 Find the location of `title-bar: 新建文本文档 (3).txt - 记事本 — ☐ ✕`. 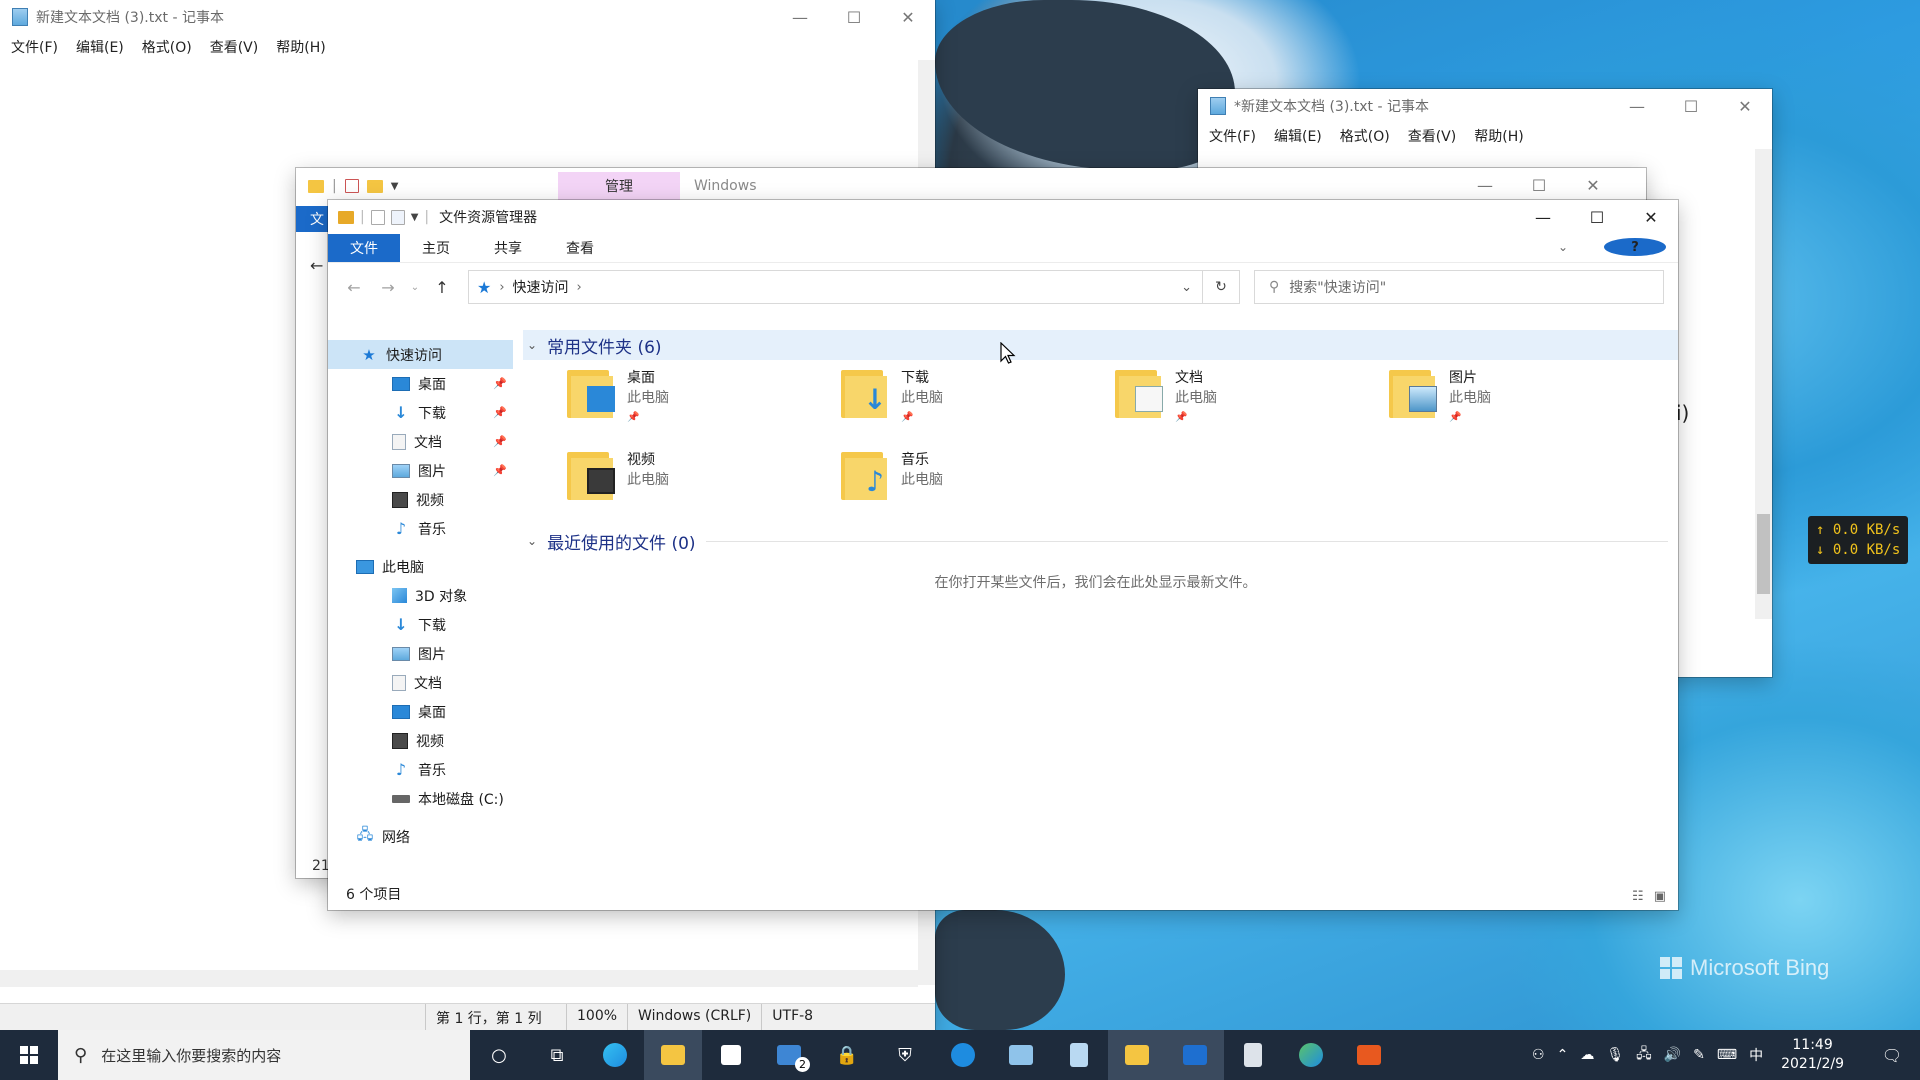

title-bar: 新建文本文档 (3).txt - 记事本 — ☐ ✕ is located at coordinates (467, 17).